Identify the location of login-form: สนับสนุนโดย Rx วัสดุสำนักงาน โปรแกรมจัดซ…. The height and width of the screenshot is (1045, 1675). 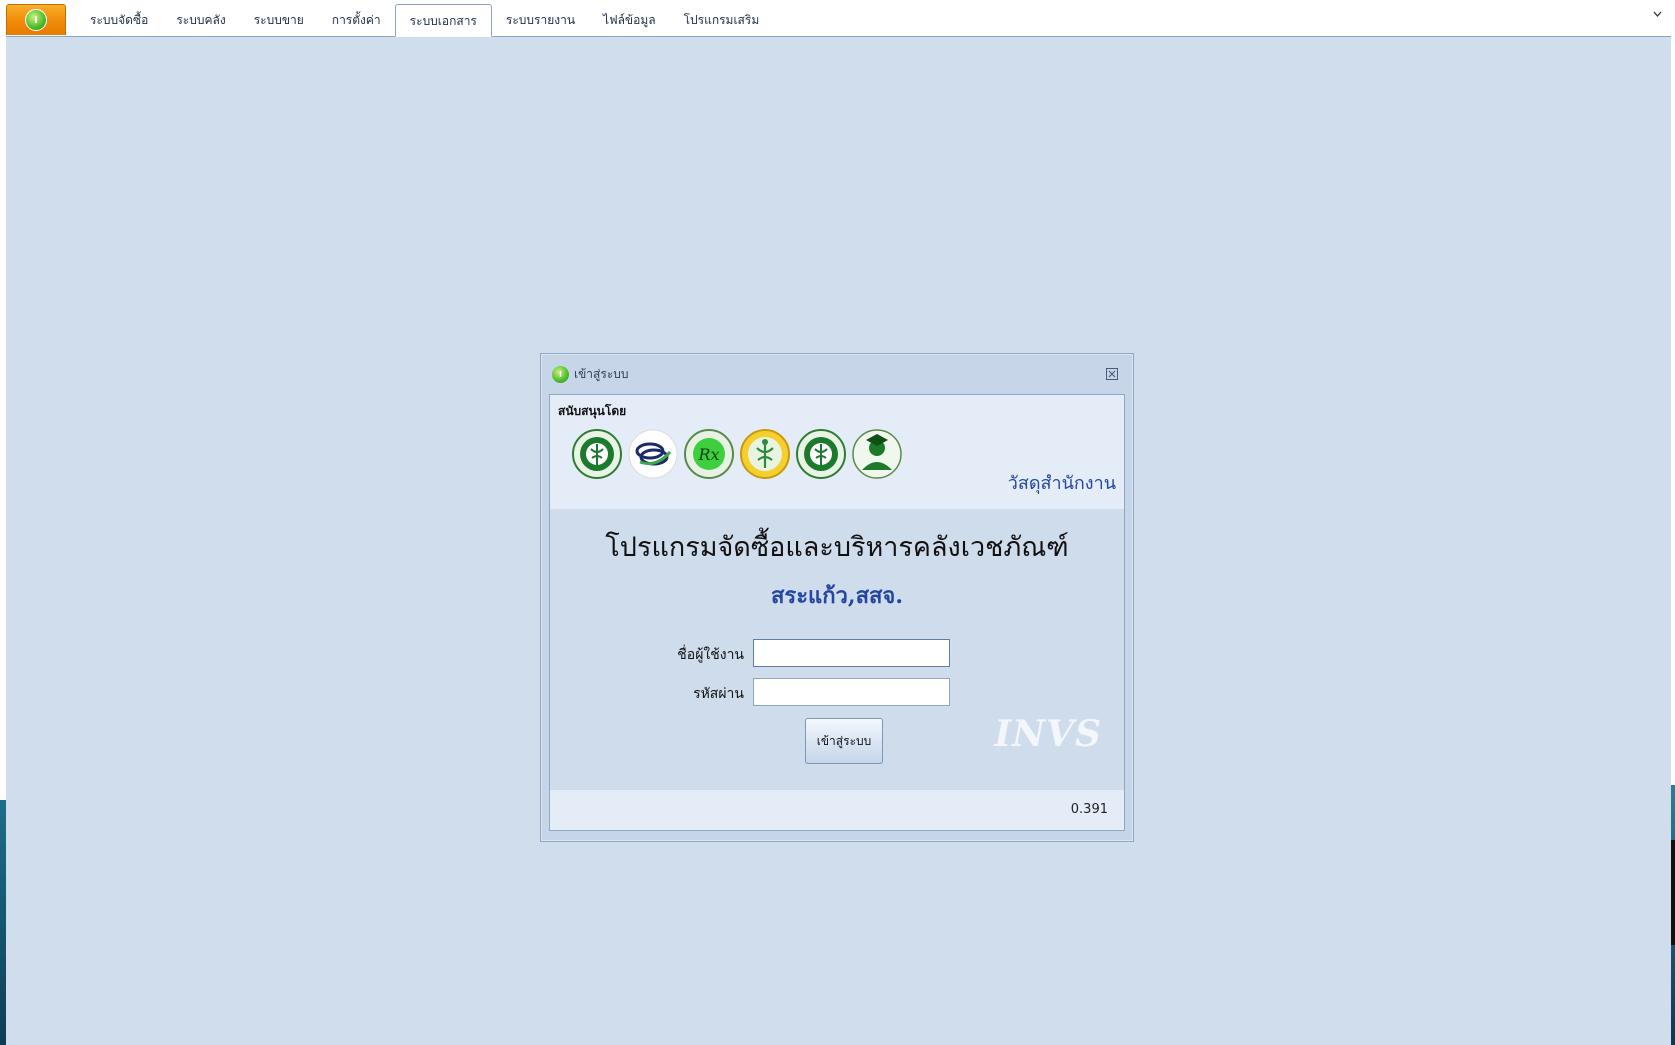
(837, 612).